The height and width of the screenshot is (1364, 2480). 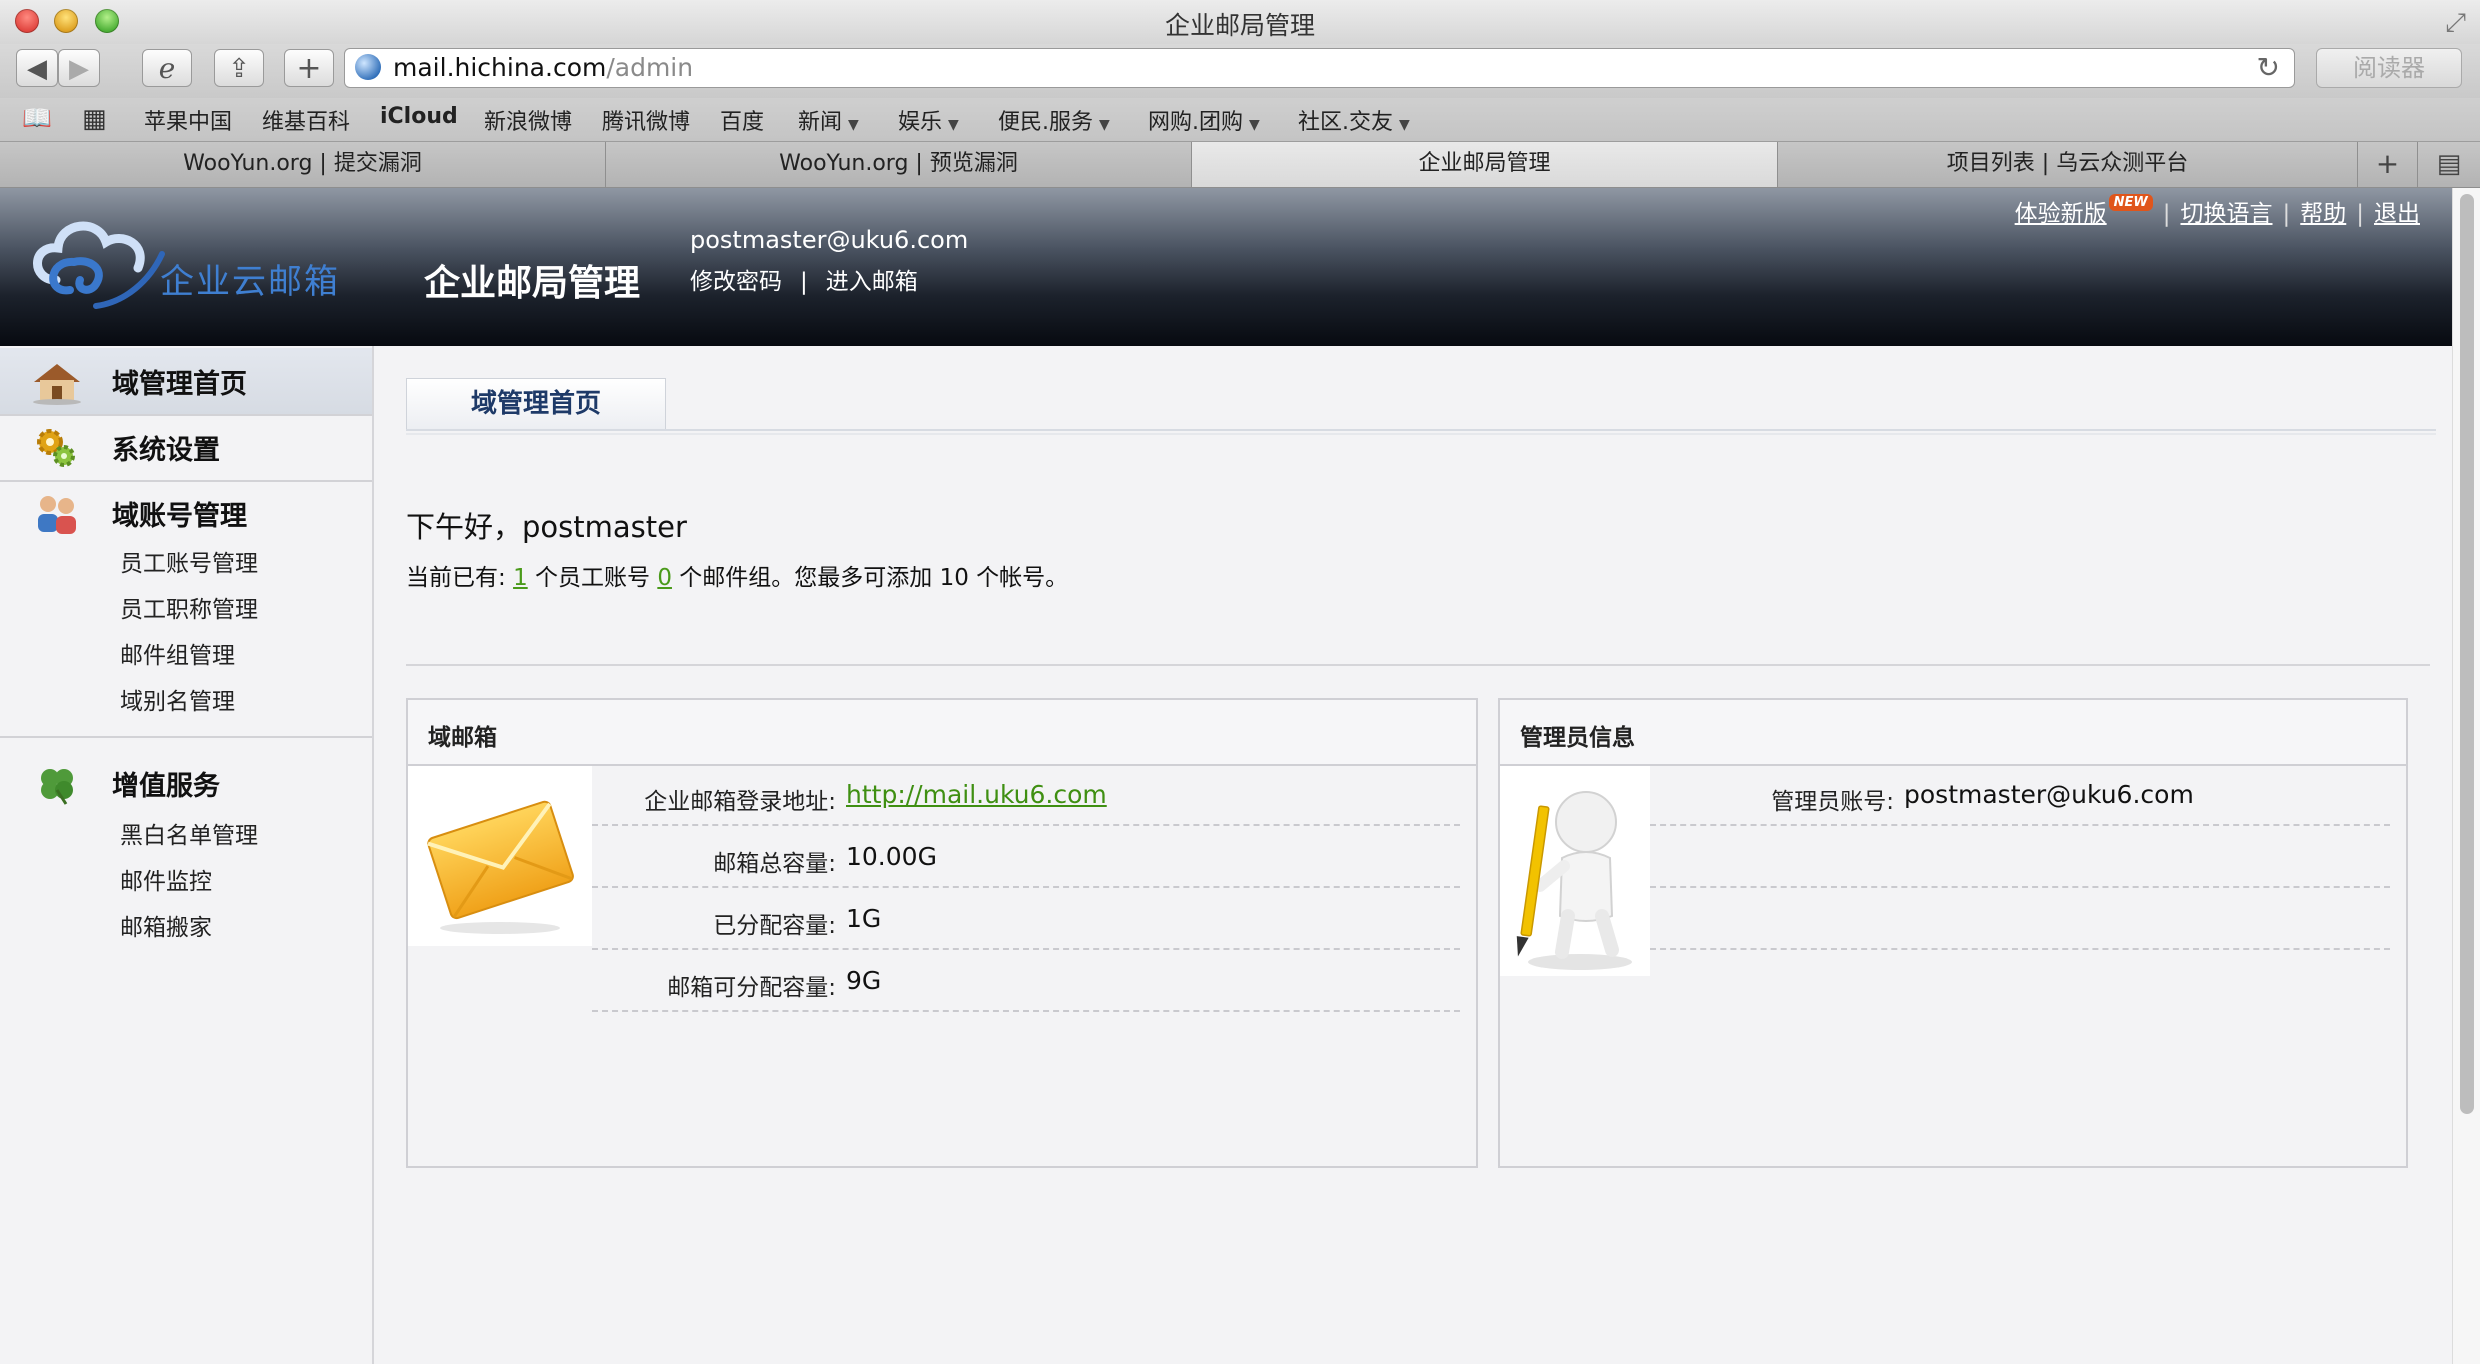 I want to click on group-count-link: 0, so click(x=664, y=578).